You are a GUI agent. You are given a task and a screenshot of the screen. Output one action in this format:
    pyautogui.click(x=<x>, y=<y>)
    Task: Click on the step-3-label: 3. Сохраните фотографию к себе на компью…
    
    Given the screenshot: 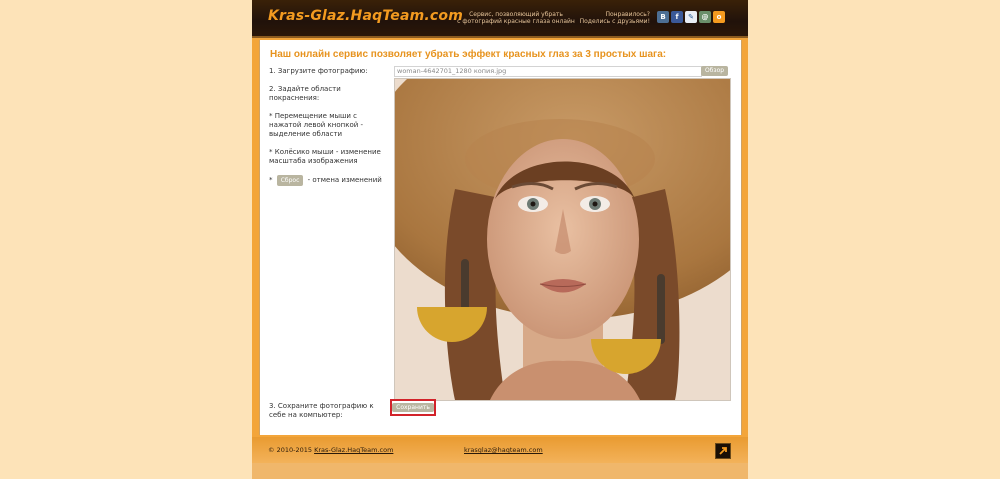 What is the action you would take?
    pyautogui.click(x=321, y=410)
    